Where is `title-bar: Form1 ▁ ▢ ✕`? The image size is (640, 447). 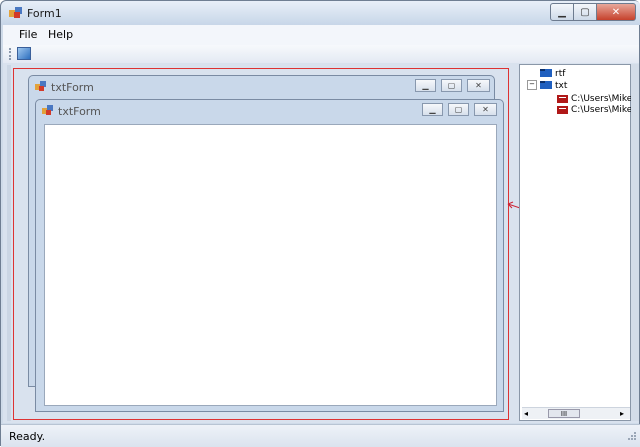 title-bar: Form1 ▁ ▢ ✕ is located at coordinates (320, 13).